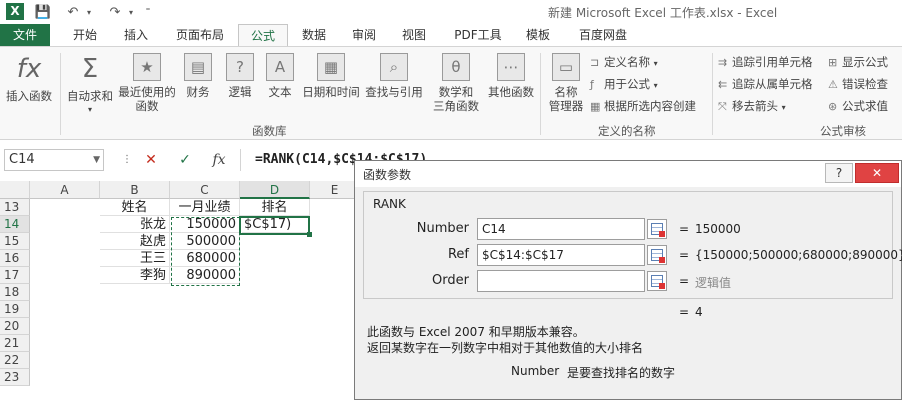  What do you see at coordinates (200, 35) in the screenshot?
I see `tab-page-layout: 页面布局` at bounding box center [200, 35].